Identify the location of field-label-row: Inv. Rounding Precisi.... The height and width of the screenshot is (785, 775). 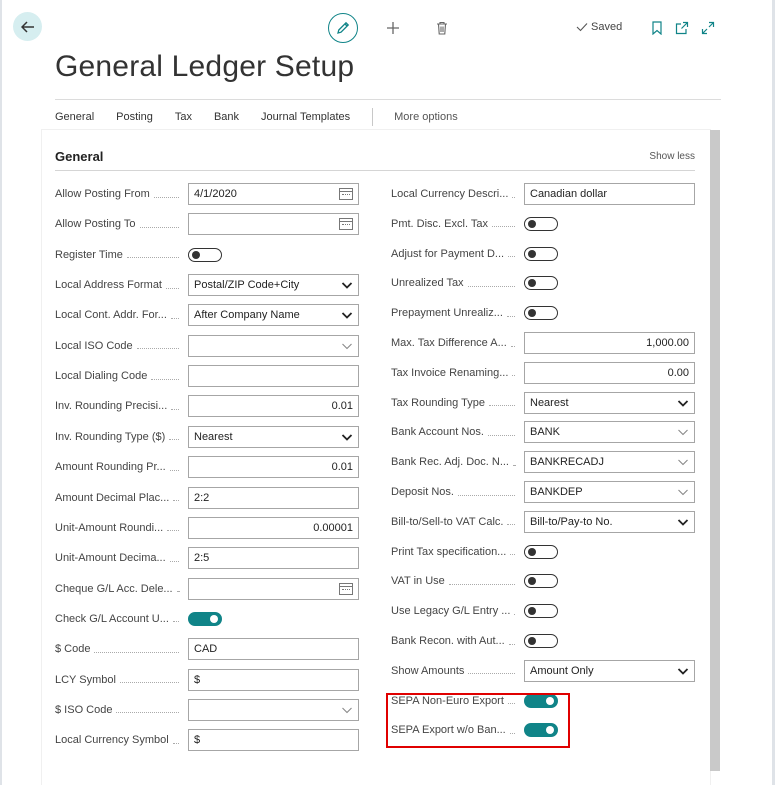
(119, 406).